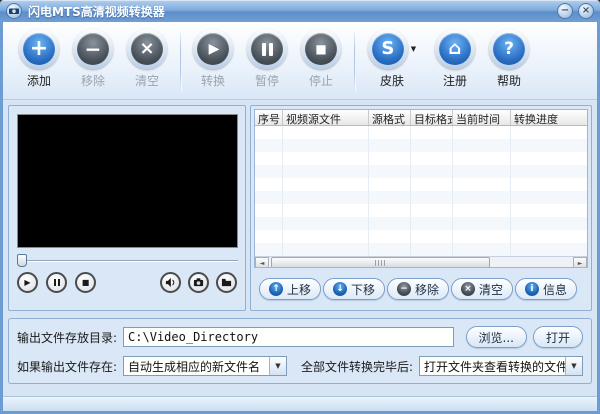 This screenshot has height=414, width=600. I want to click on close-button: ×, so click(586, 11).